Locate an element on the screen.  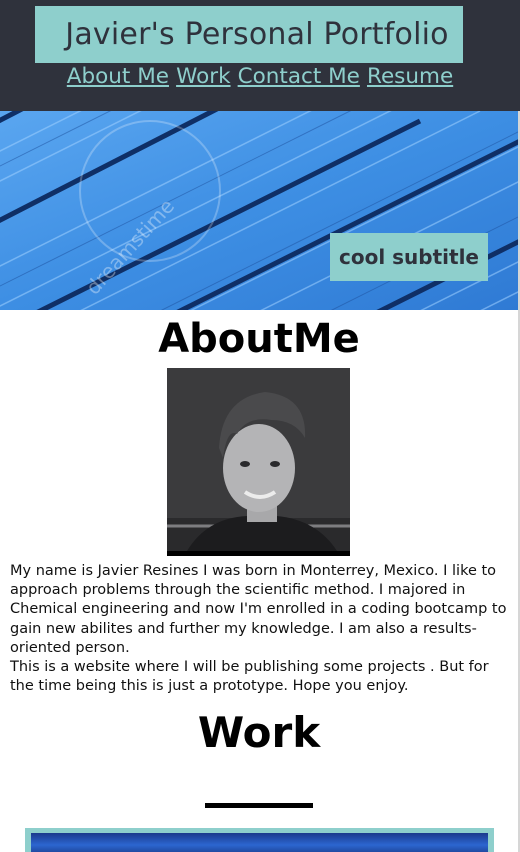
site-title: Javier's Personal Portfolio is located at coordinates (257, 34).